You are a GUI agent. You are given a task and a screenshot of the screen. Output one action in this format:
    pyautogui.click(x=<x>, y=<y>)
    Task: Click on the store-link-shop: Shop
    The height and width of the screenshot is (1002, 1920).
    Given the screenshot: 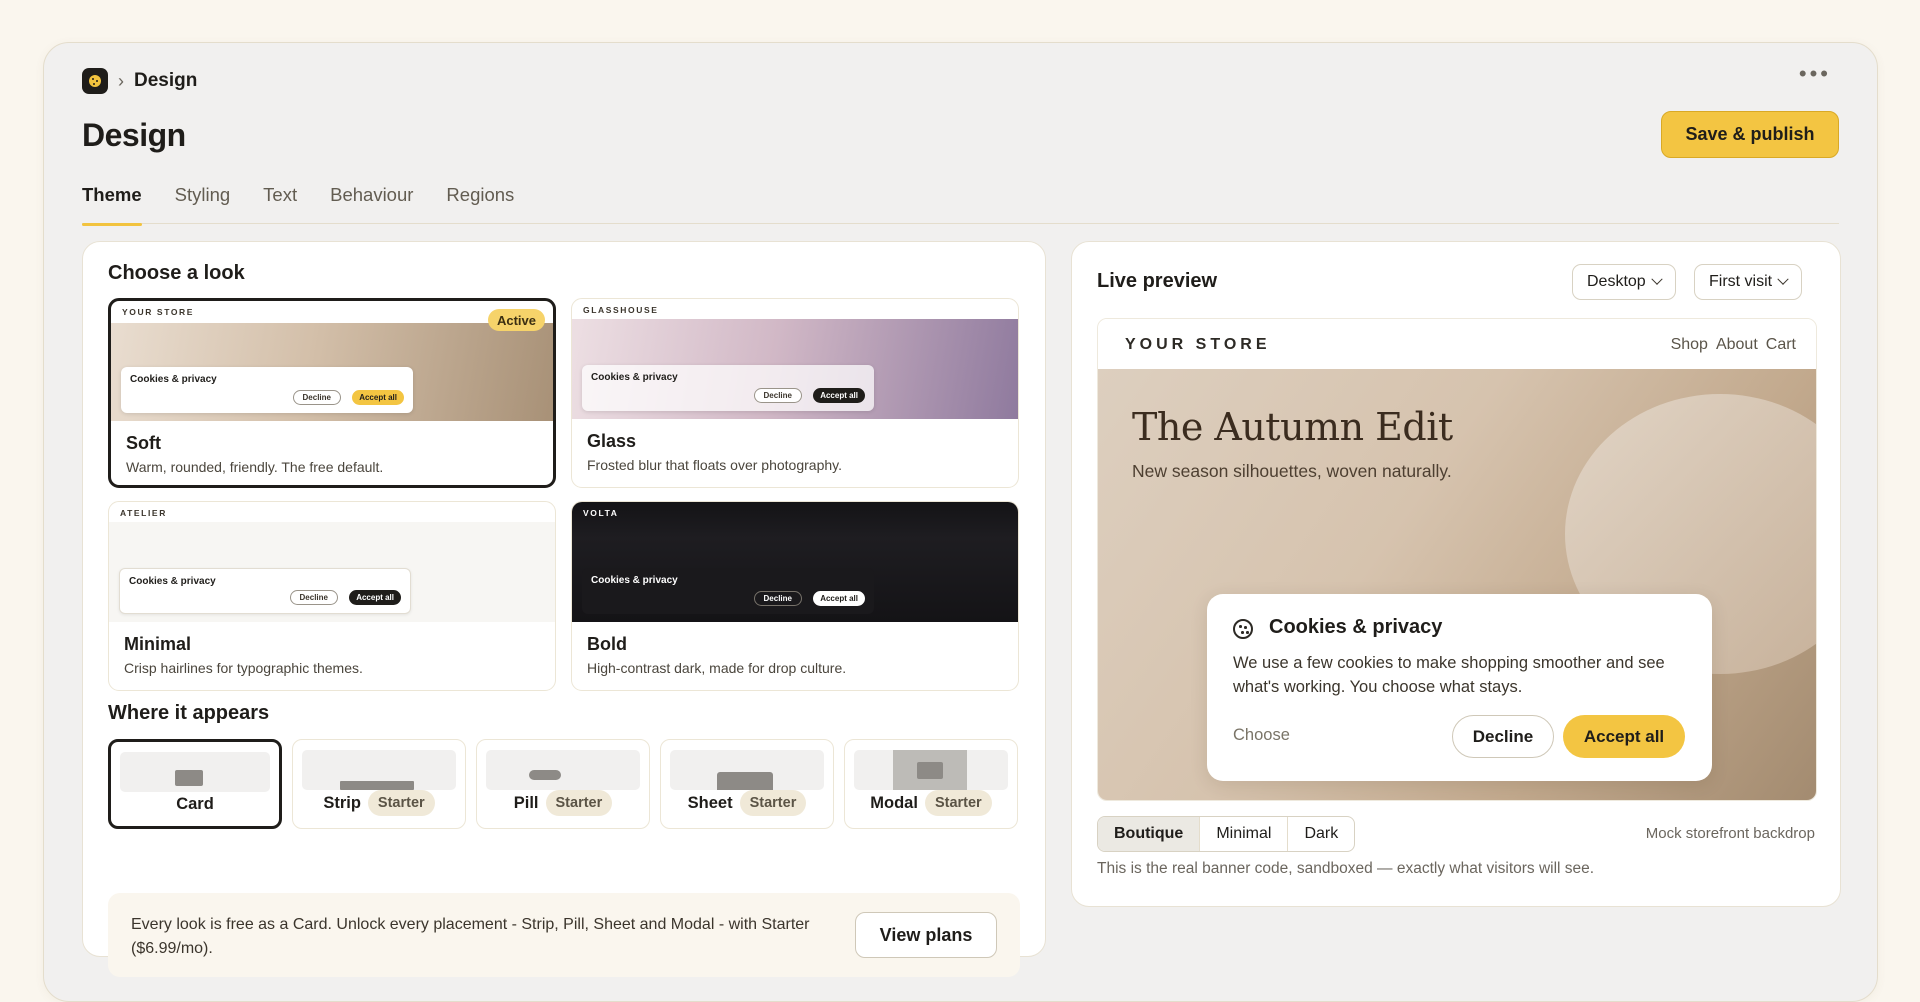 What is the action you would take?
    pyautogui.click(x=1689, y=344)
    